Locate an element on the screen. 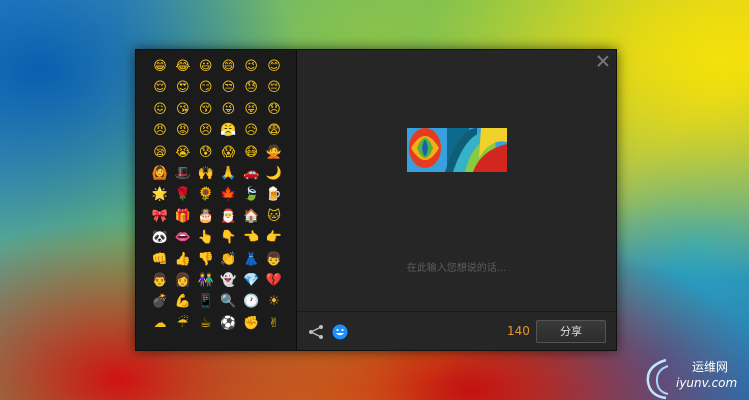  emoji-item: 😓 is located at coordinates (251, 87).